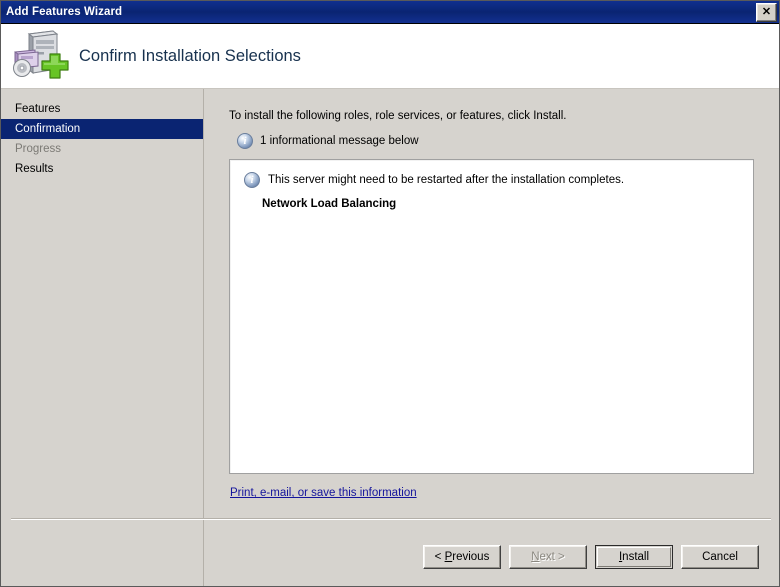 Image resolution: width=780 pixels, height=587 pixels. Describe the element at coordinates (40, 56) in the screenshot. I see `add-features-server-icon` at that location.